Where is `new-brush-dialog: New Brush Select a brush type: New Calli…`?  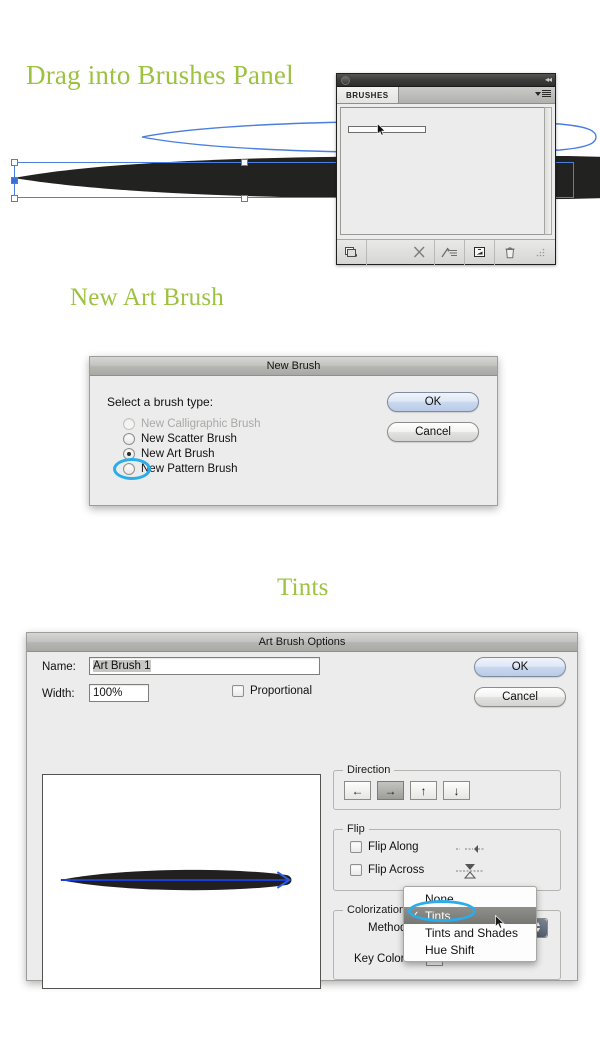
new-brush-dialog: New Brush Select a brush type: New Calli… is located at coordinates (293, 431).